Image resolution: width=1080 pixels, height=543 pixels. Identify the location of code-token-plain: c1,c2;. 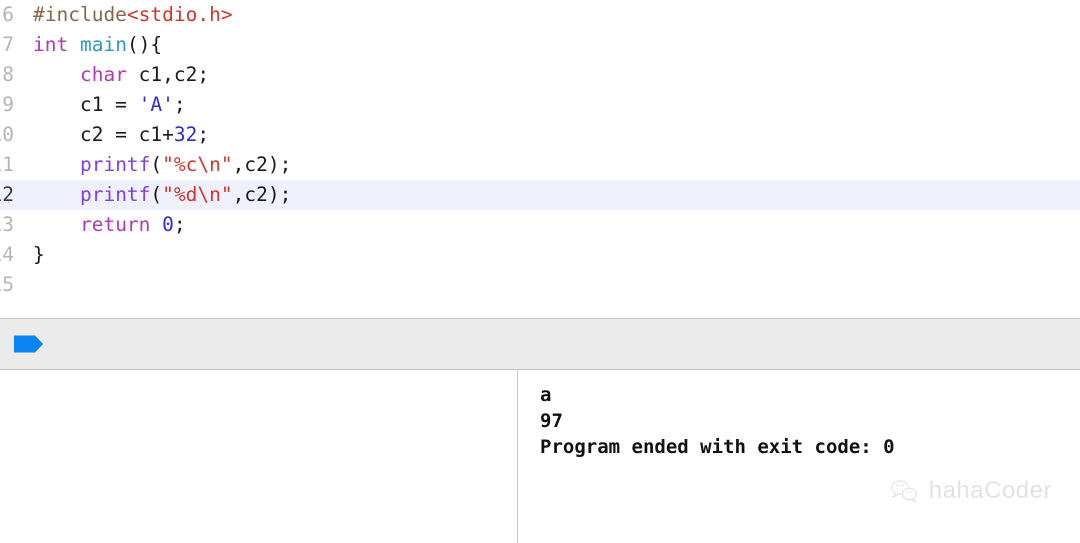
(168, 74).